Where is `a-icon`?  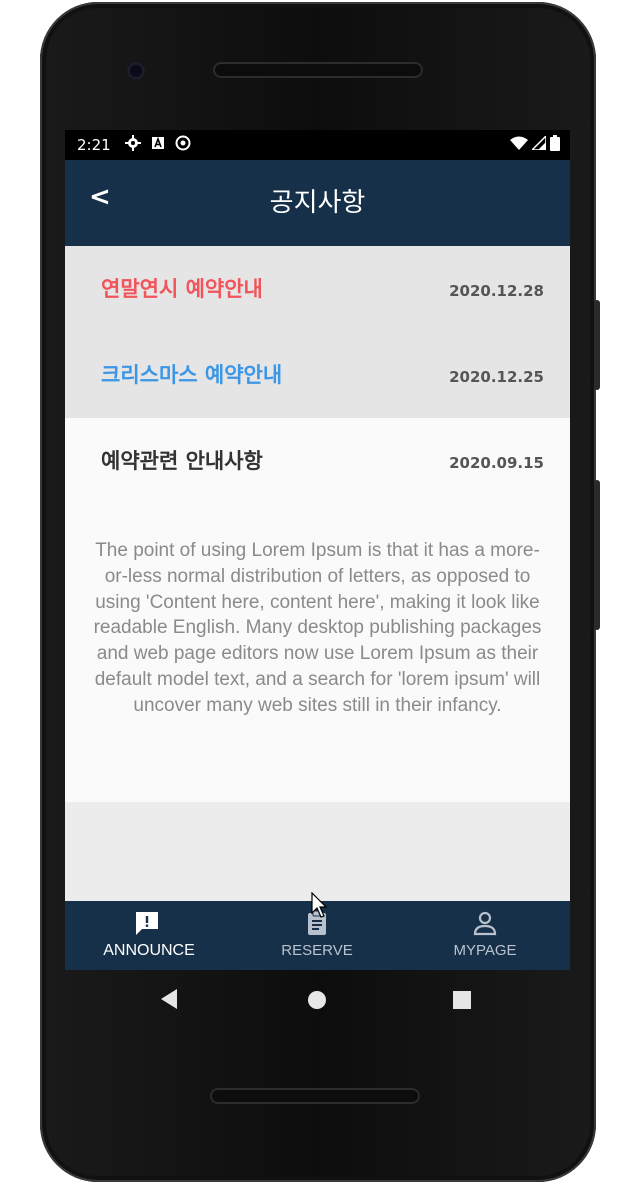 a-icon is located at coordinates (158, 142).